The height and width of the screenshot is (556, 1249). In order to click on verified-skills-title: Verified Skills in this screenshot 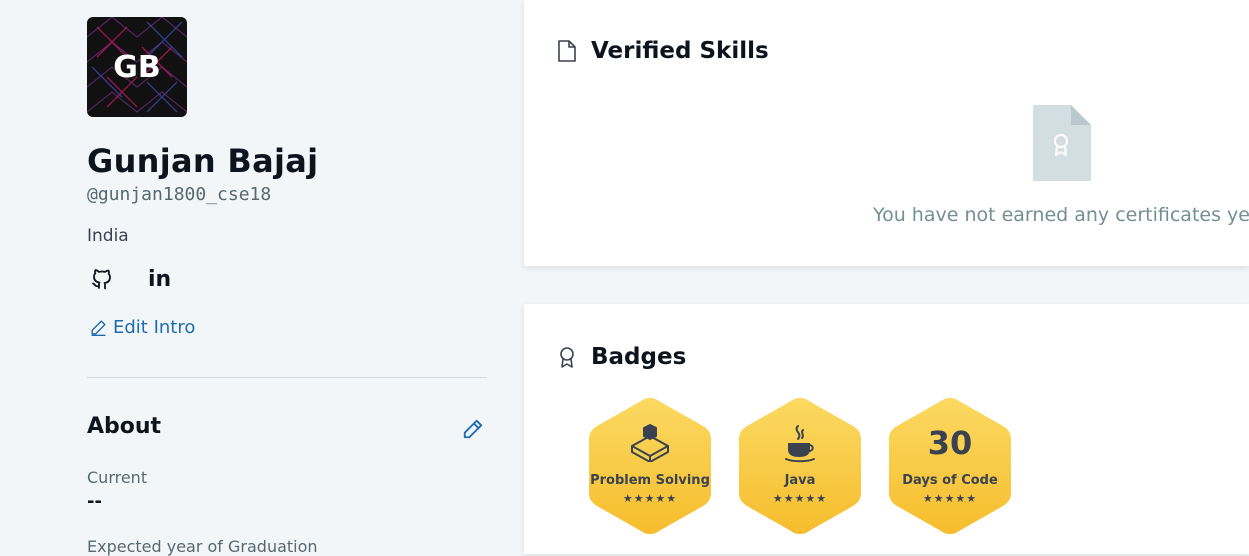, I will do `click(680, 51)`.